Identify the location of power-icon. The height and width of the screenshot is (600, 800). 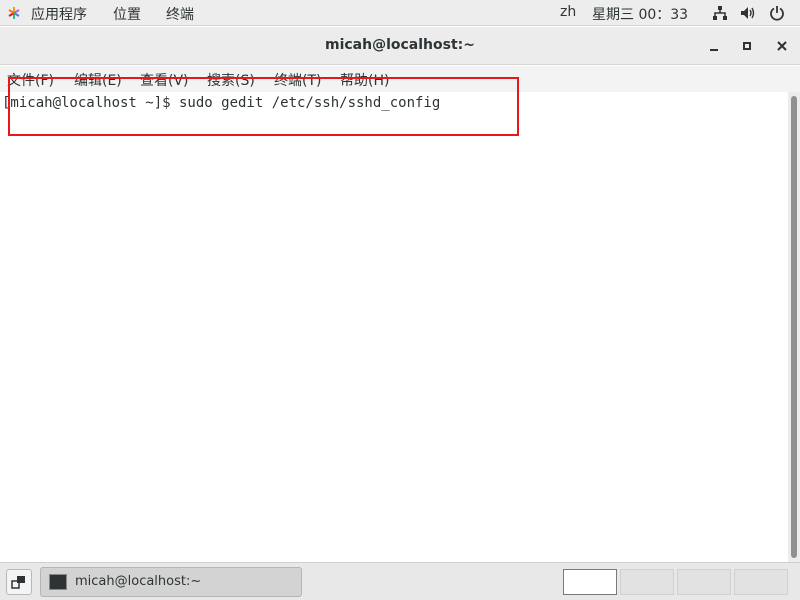
(777, 13).